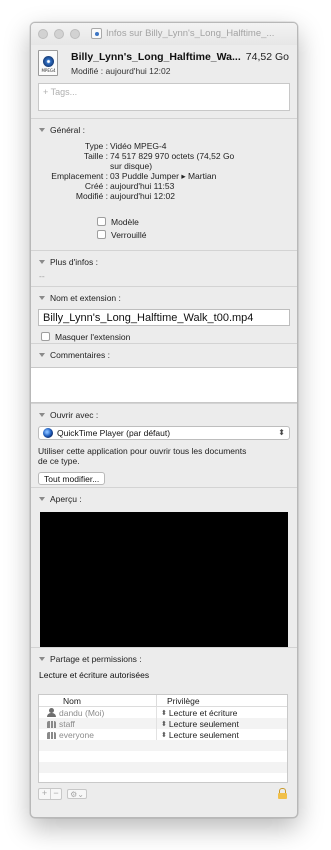  I want to click on name-extension-title: Nom et extension :, so click(85, 298).